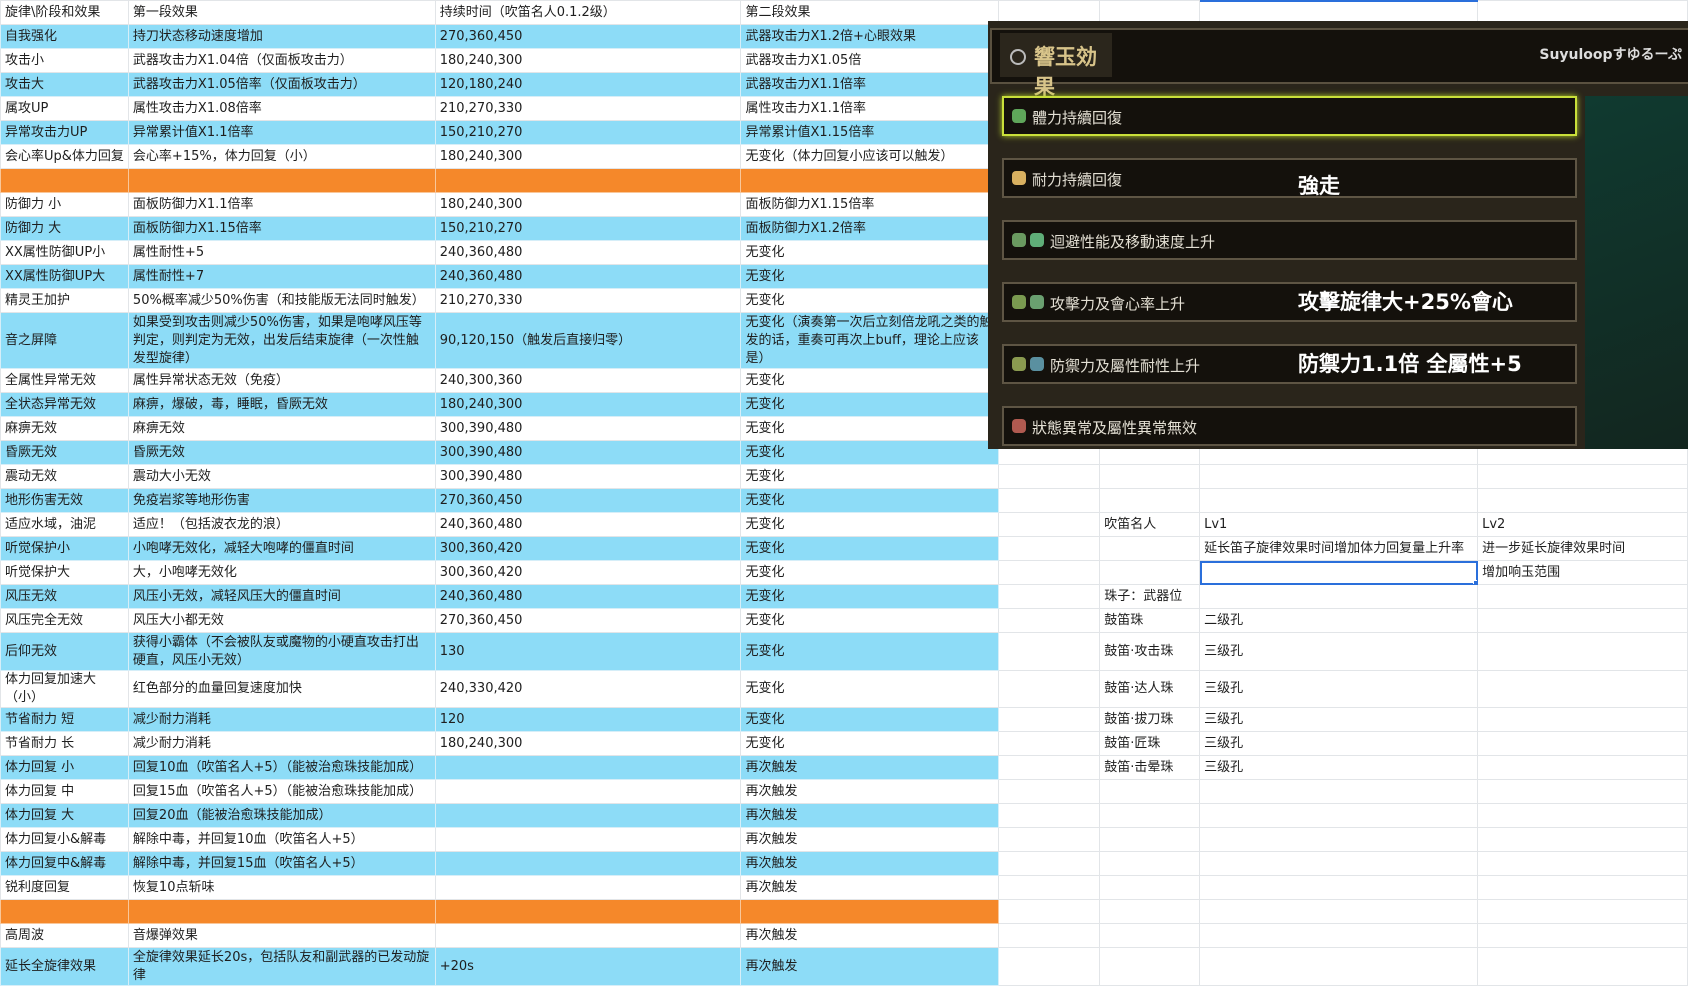 The image size is (1688, 986). What do you see at coordinates (870, 84) in the screenshot?
I see `table-cell: 武器攻击力X1.1倍率` at bounding box center [870, 84].